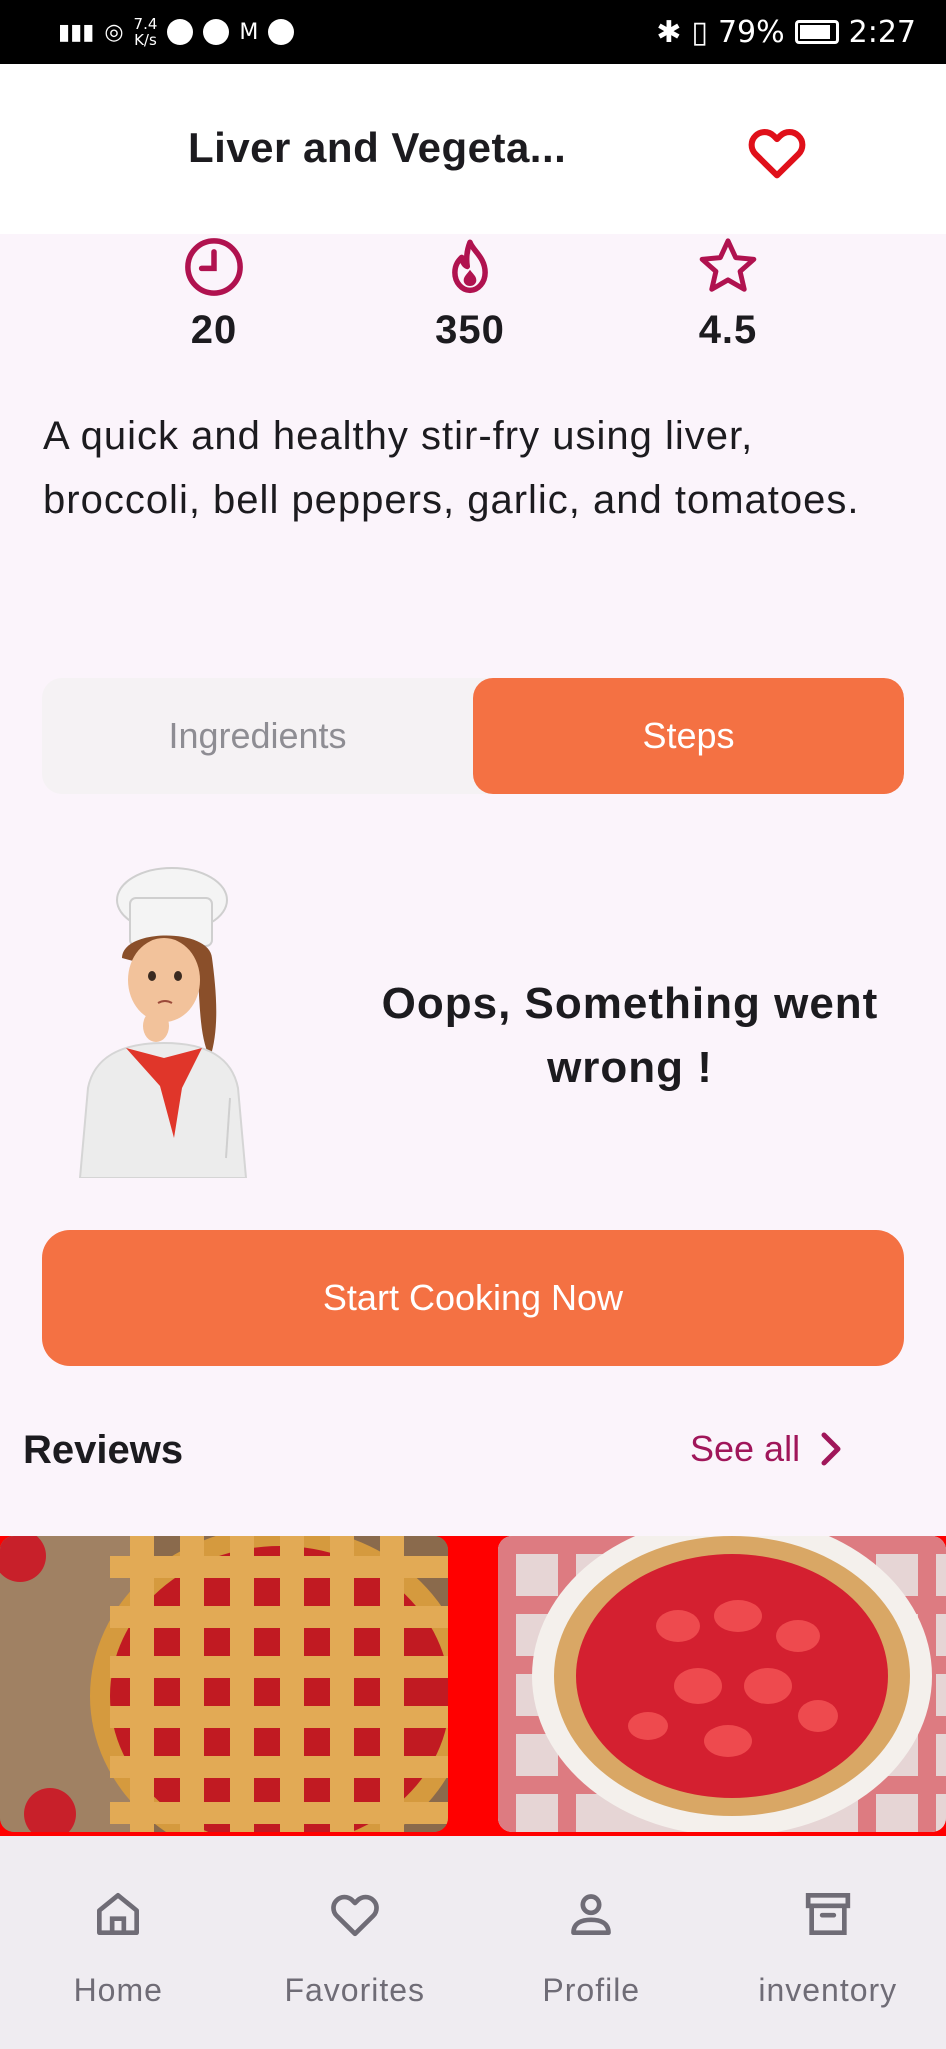 This screenshot has width=946, height=2049. I want to click on nav-label-home: Home, so click(118, 1990).